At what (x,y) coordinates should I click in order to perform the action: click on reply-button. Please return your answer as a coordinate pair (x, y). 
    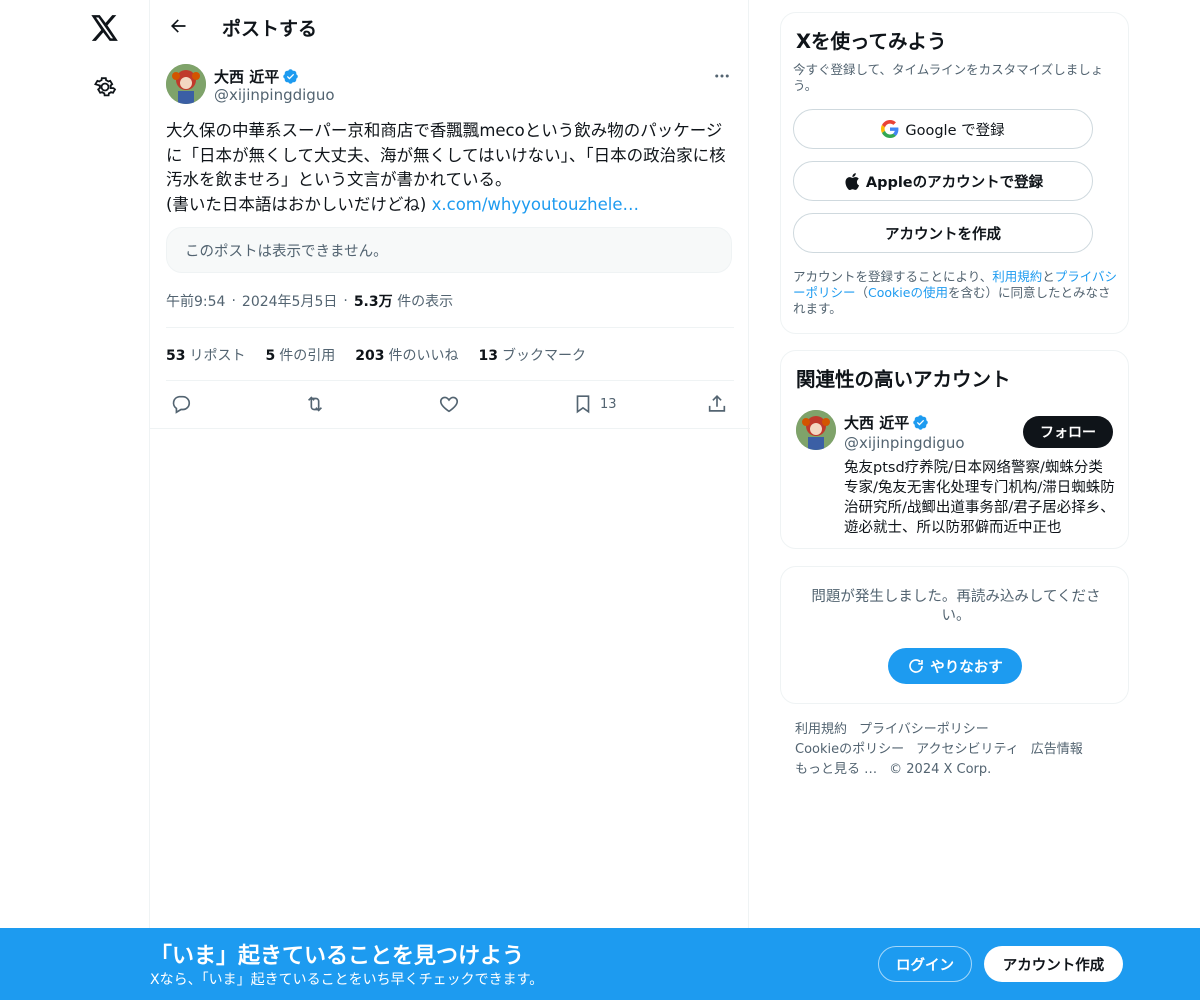
    Looking at the image, I should click on (181, 404).